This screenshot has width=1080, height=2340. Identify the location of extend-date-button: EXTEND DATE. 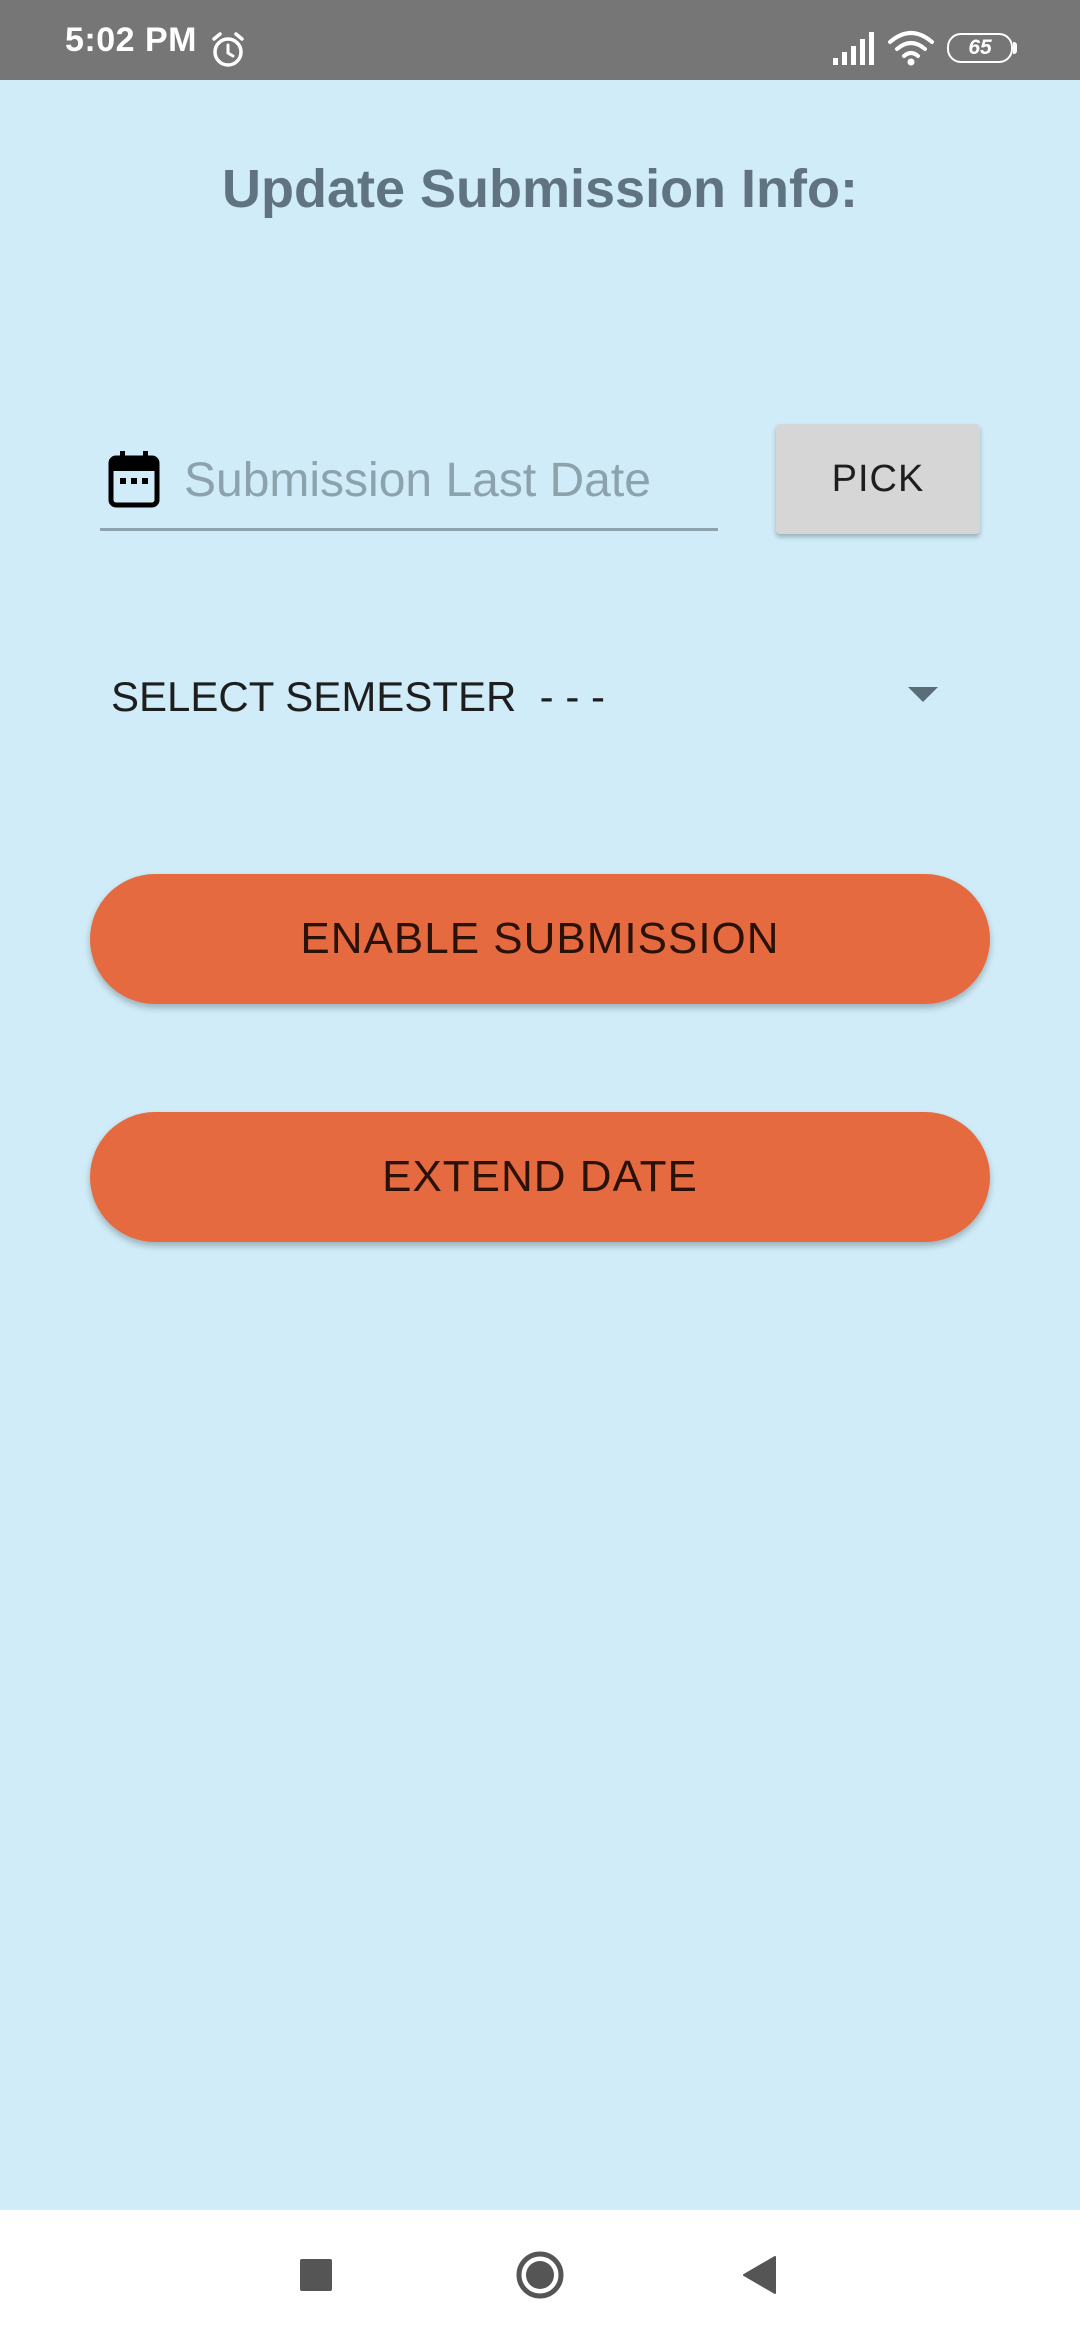
(540, 1177).